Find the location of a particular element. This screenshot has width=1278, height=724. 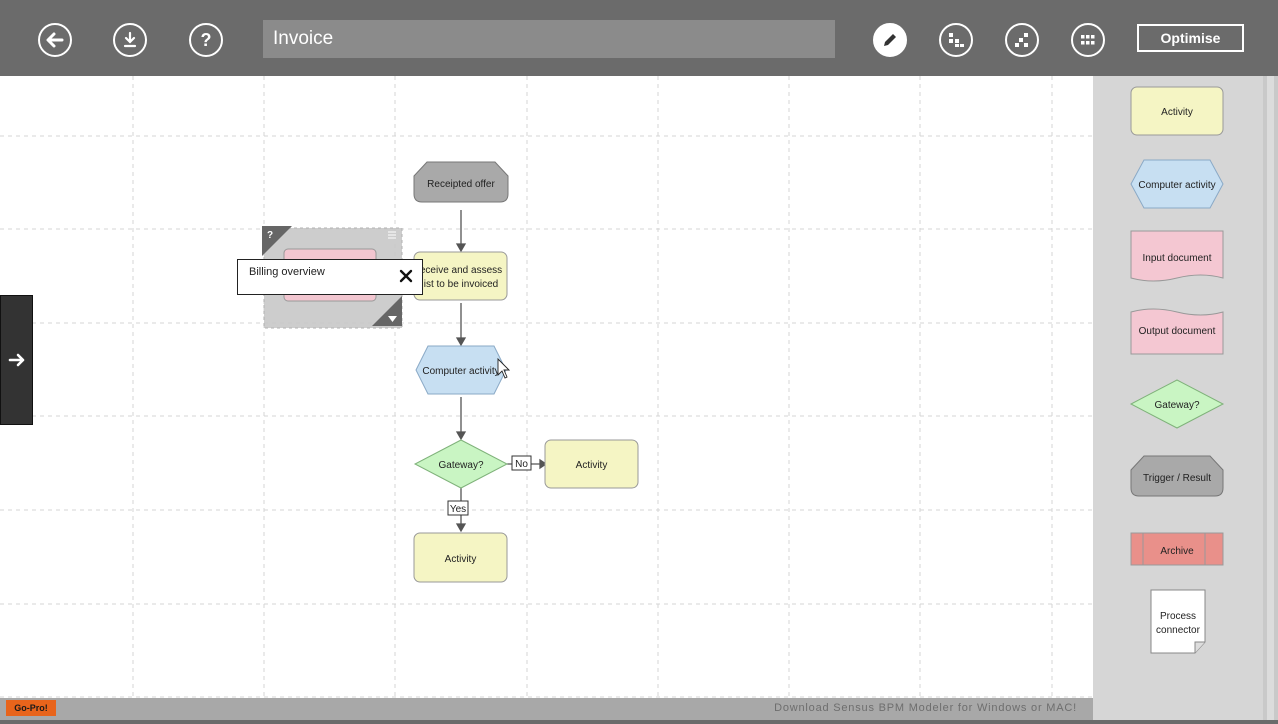

gateway-label: Gateway? is located at coordinates (460, 465).